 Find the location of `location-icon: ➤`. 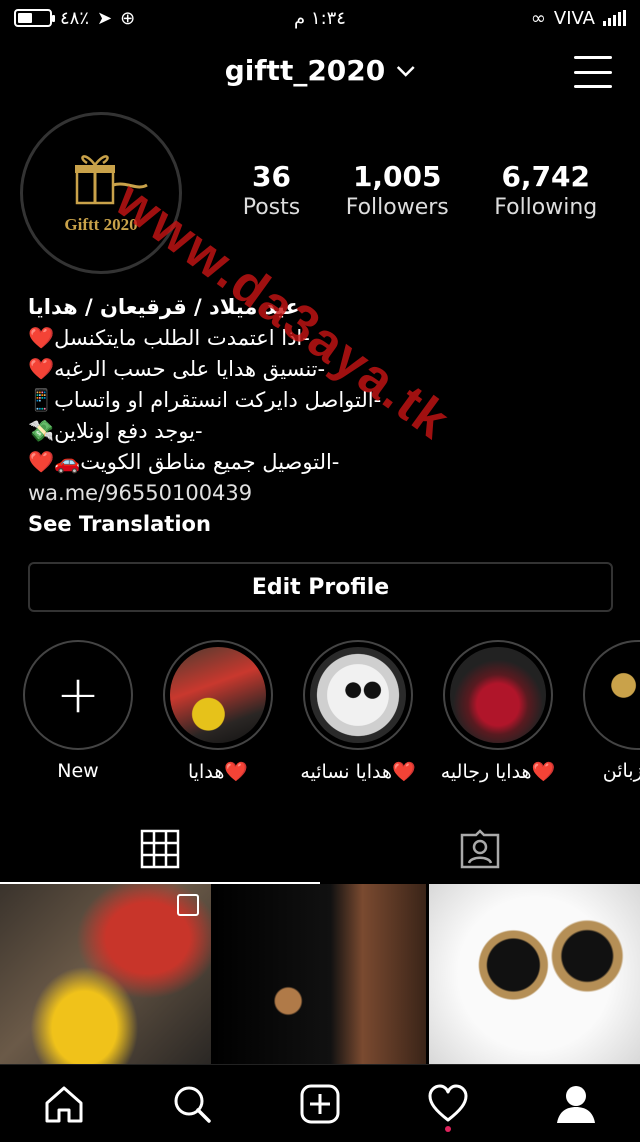

location-icon: ➤ is located at coordinates (105, 18).